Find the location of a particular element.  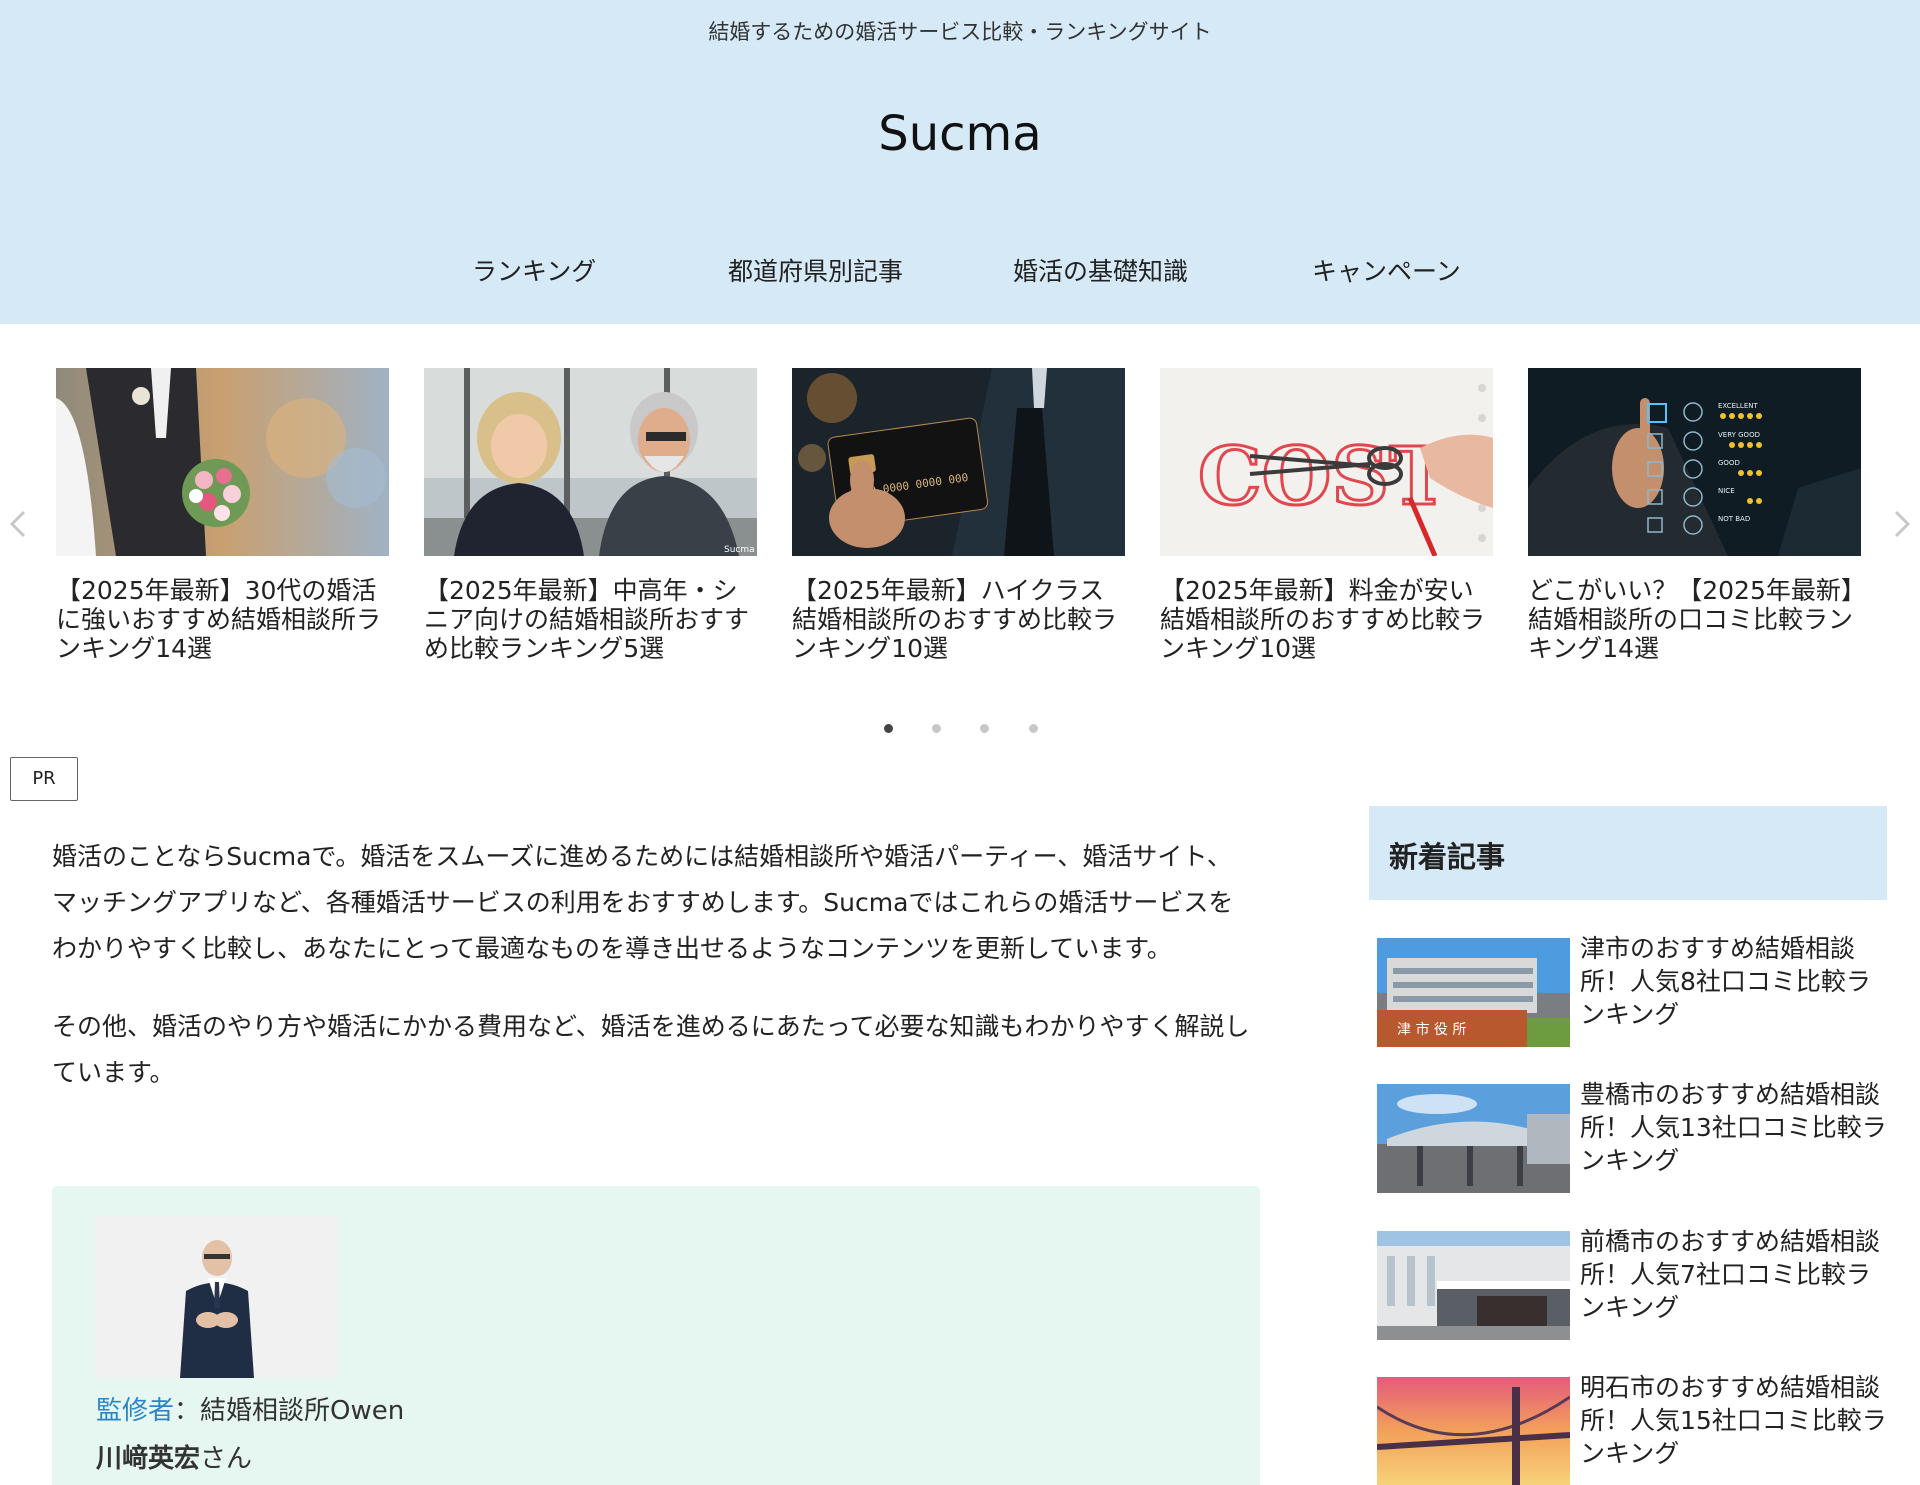

sidebar-article-item: 前橋市のおすすめ結婚相談所！人気7社口コミ比較ランキング is located at coordinates (1632, 1284).